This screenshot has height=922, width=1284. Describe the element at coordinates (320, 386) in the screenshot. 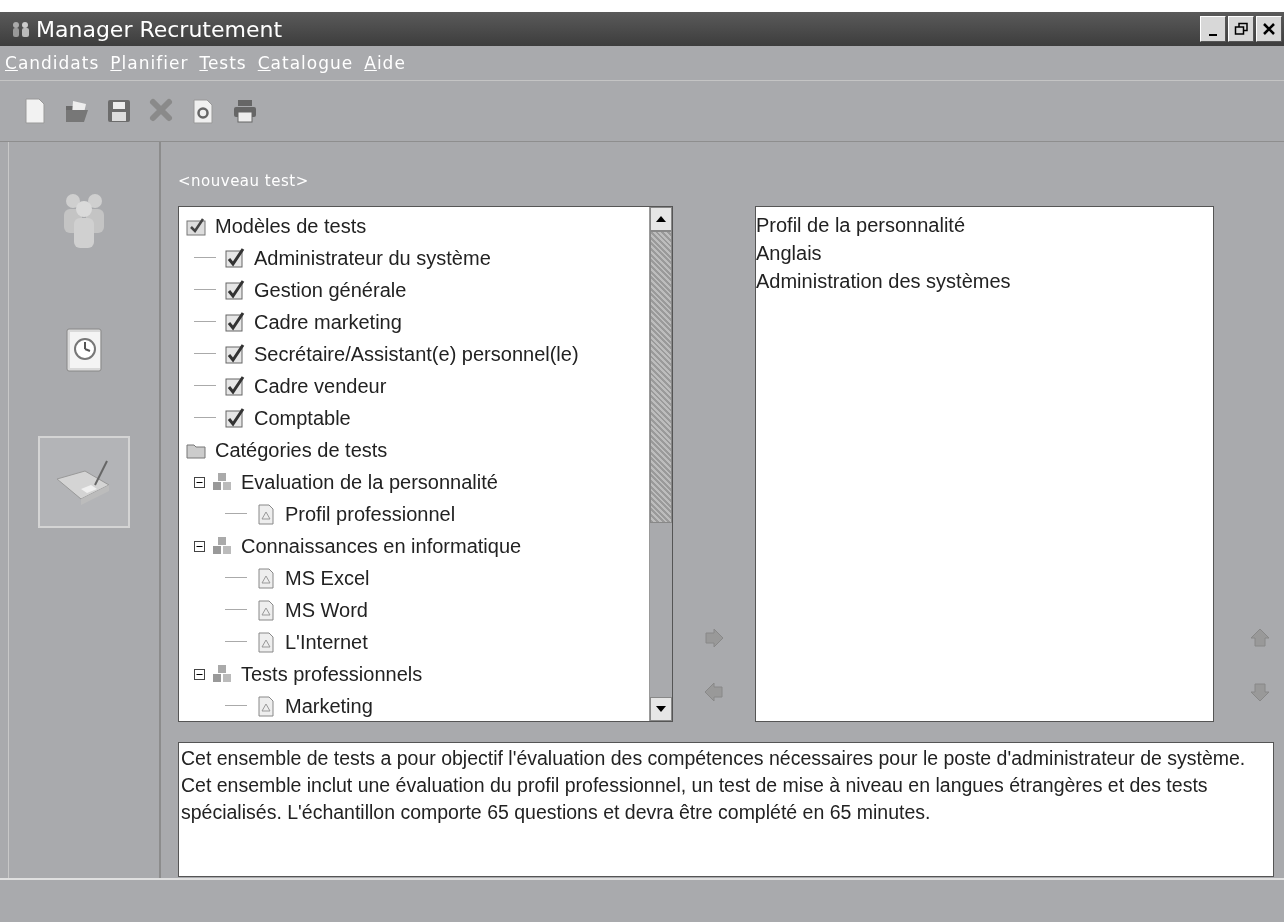

I see `tree-item: Cadre vendeur` at that location.